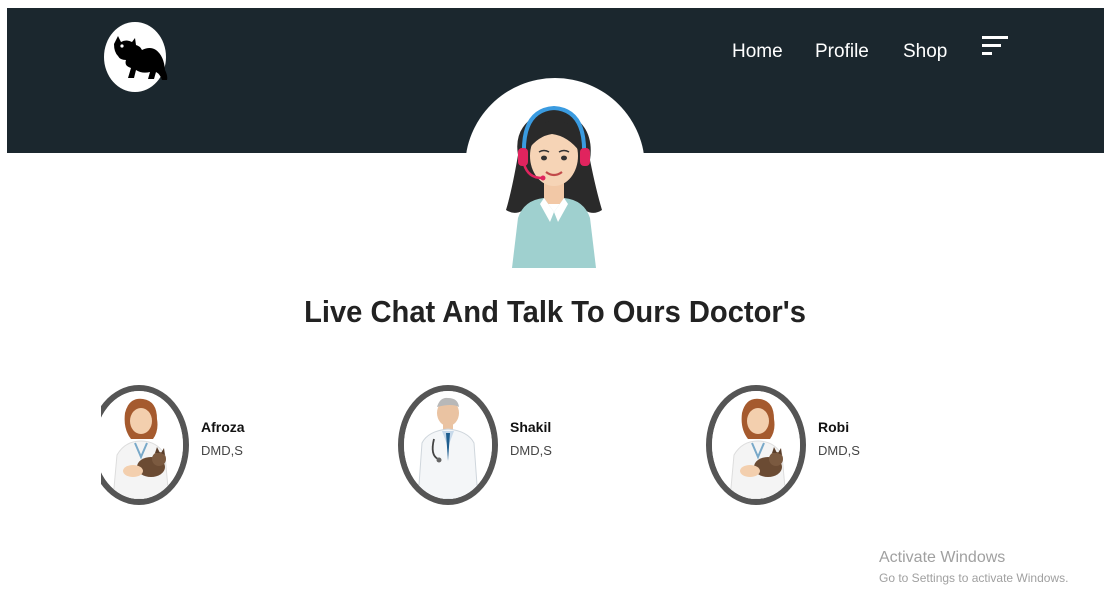 The image size is (1105, 606). I want to click on nav-shop: Shop, so click(925, 52).